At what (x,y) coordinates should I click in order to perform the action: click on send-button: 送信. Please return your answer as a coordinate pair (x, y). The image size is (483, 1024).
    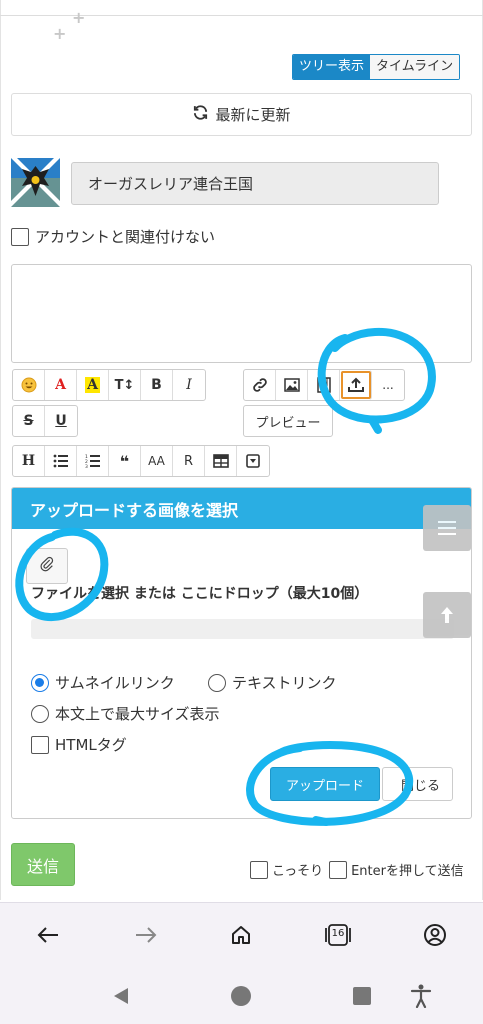
    Looking at the image, I should click on (43, 864).